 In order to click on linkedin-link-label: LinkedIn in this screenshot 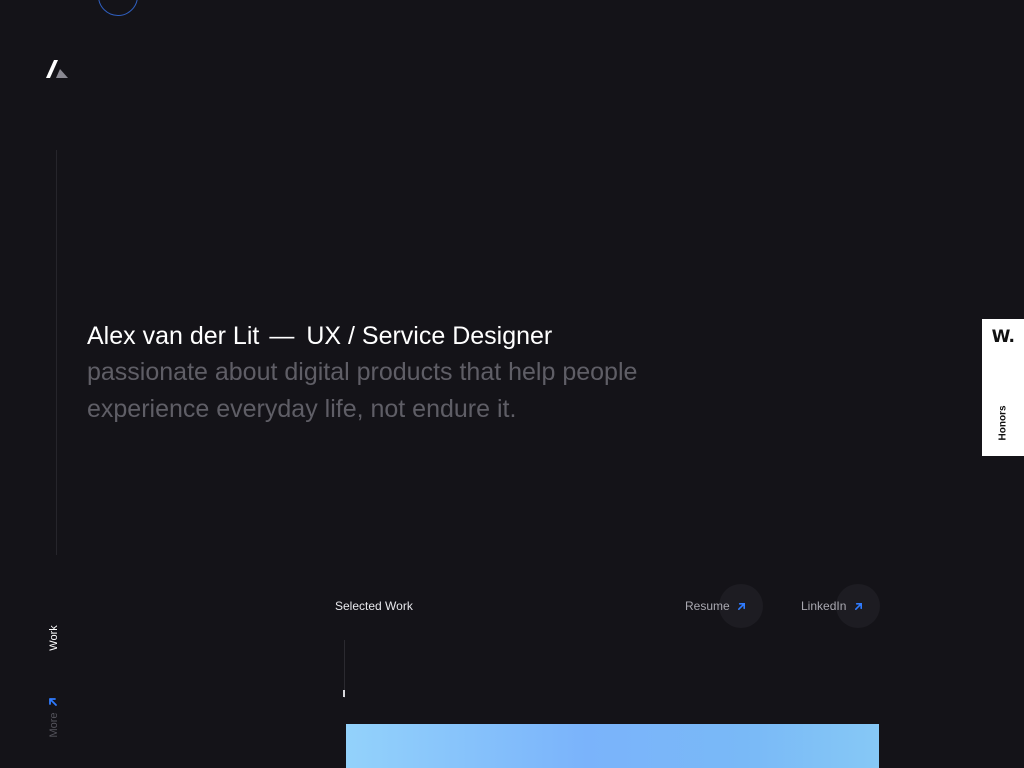, I will do `click(824, 606)`.